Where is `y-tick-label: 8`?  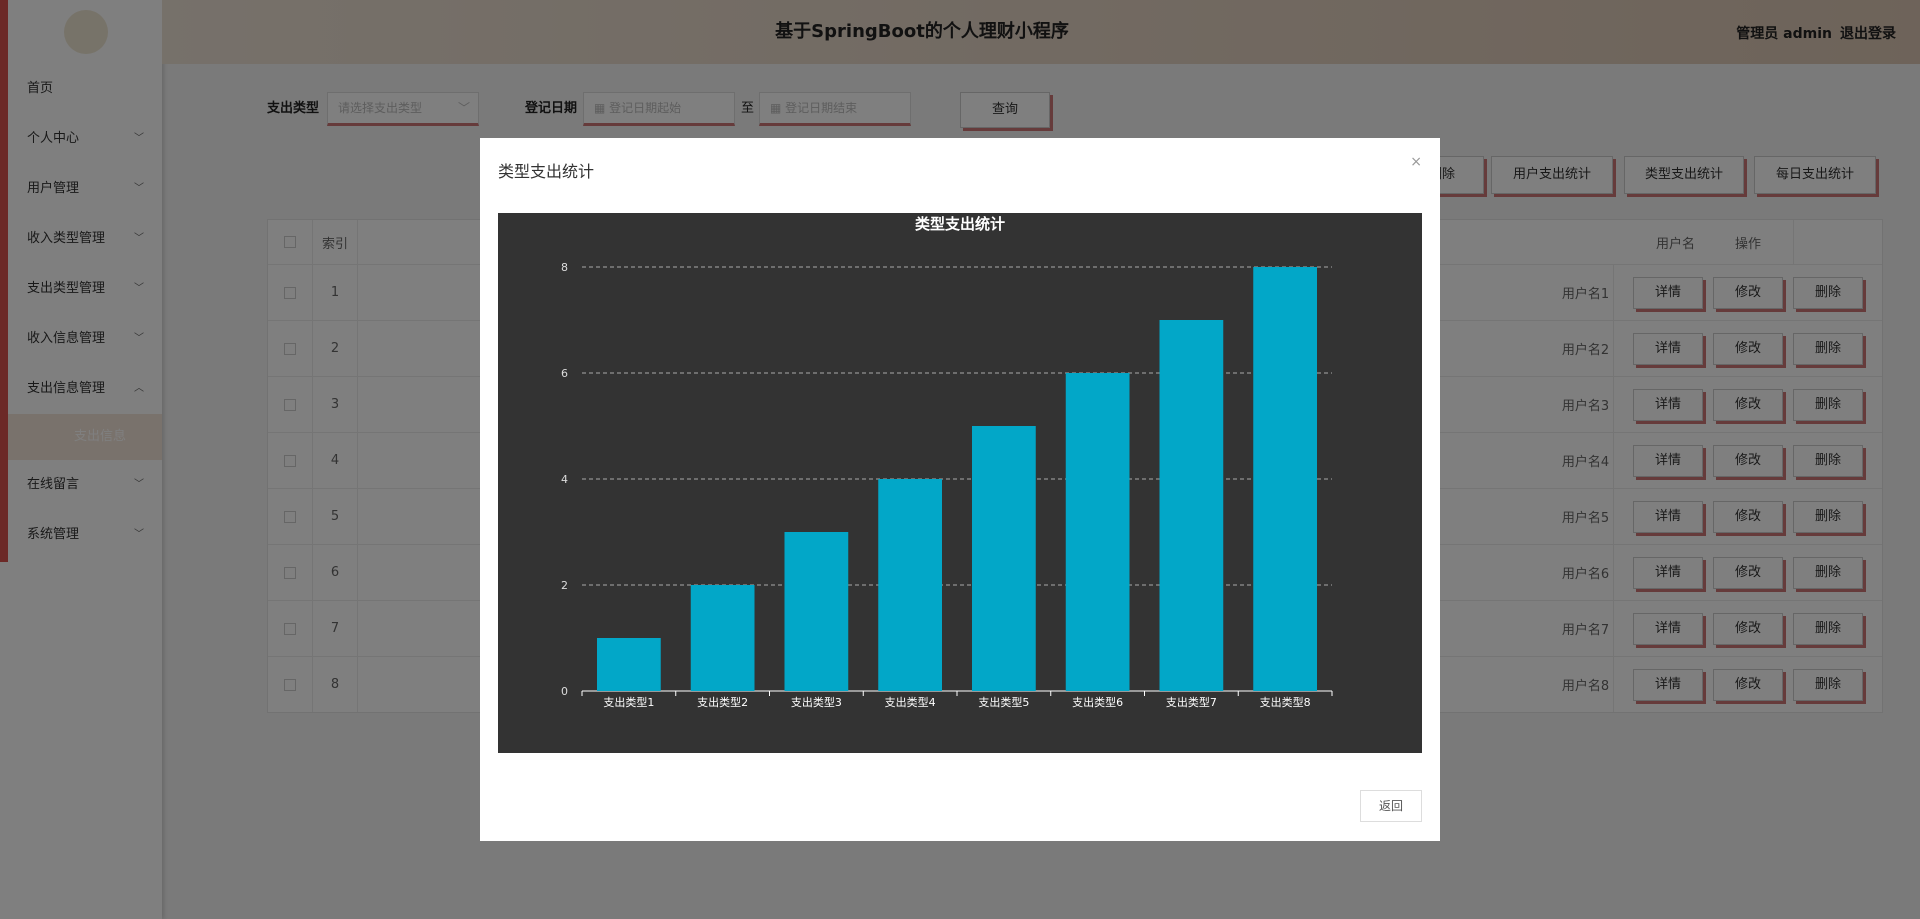 y-tick-label: 8 is located at coordinates (564, 267).